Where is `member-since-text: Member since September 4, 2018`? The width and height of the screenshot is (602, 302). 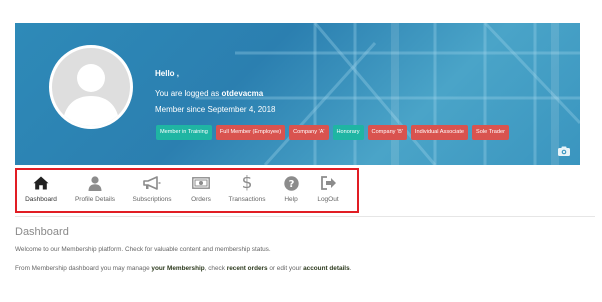 member-since-text: Member since September 4, 2018 is located at coordinates (215, 109).